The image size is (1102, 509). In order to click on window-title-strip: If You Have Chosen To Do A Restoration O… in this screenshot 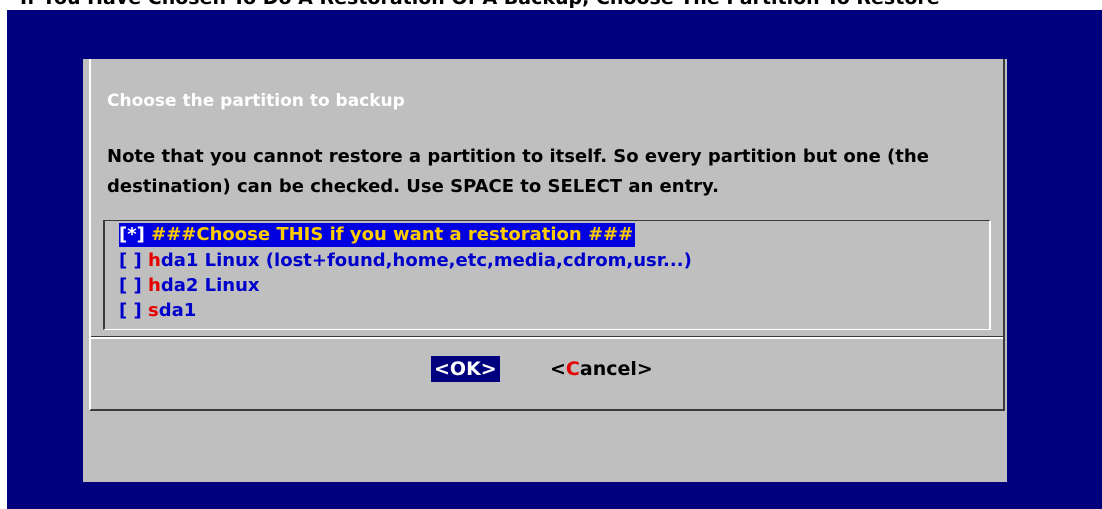, I will do `click(551, 5)`.